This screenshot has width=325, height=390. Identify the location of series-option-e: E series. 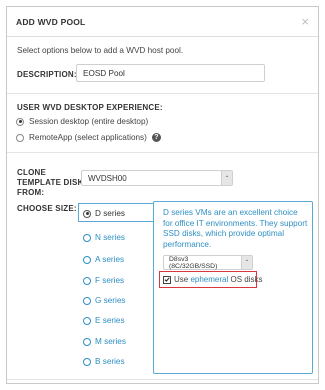
(104, 320).